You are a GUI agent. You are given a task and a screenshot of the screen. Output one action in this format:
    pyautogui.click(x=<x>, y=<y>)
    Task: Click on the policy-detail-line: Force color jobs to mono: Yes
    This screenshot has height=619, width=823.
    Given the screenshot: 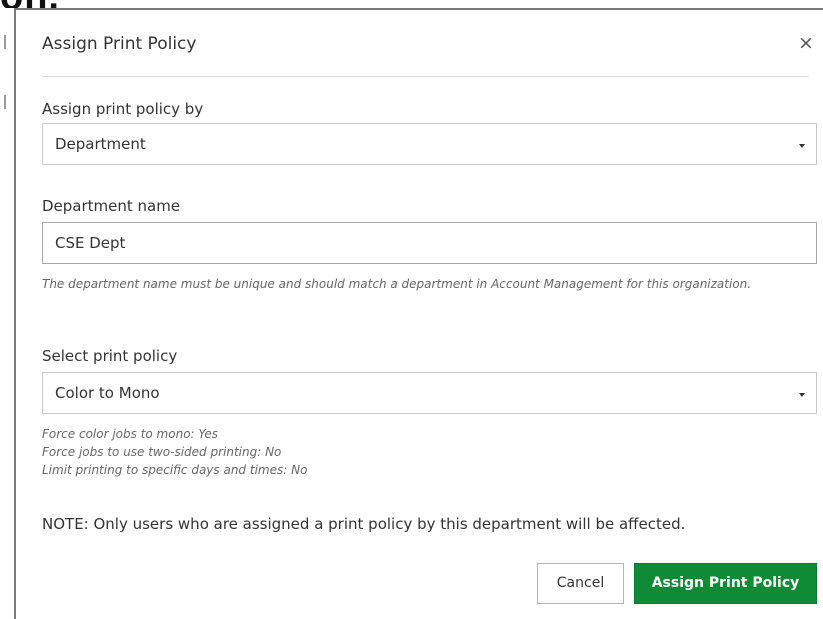 What is the action you would take?
    pyautogui.click(x=130, y=434)
    